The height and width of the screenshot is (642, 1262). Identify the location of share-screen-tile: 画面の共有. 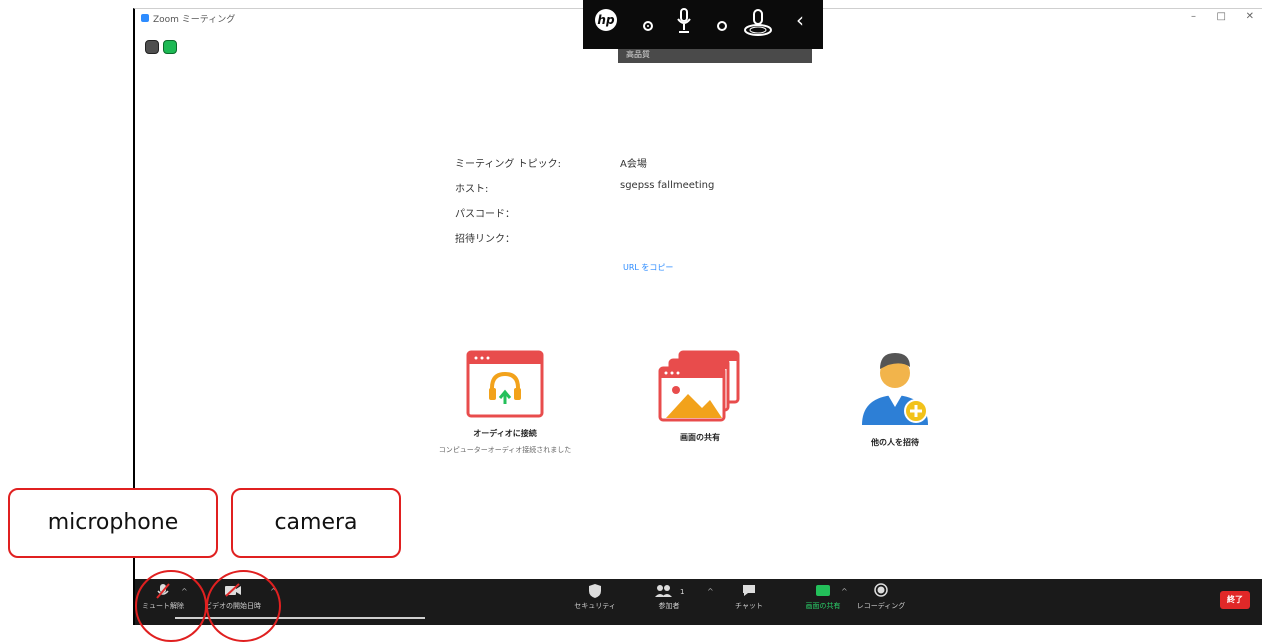
(700, 396).